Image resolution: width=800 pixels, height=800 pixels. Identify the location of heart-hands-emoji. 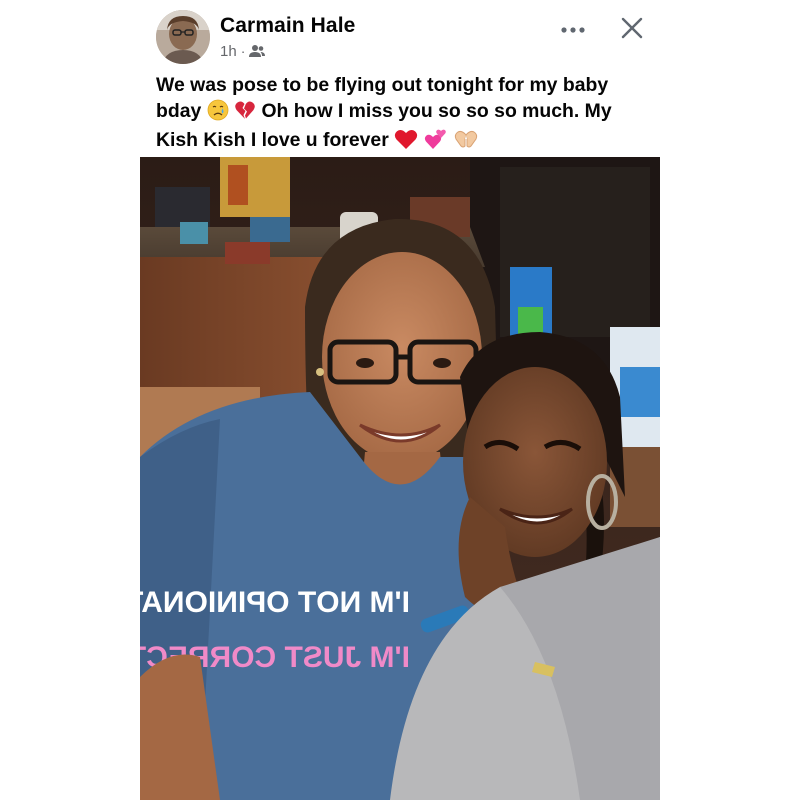
(466, 143).